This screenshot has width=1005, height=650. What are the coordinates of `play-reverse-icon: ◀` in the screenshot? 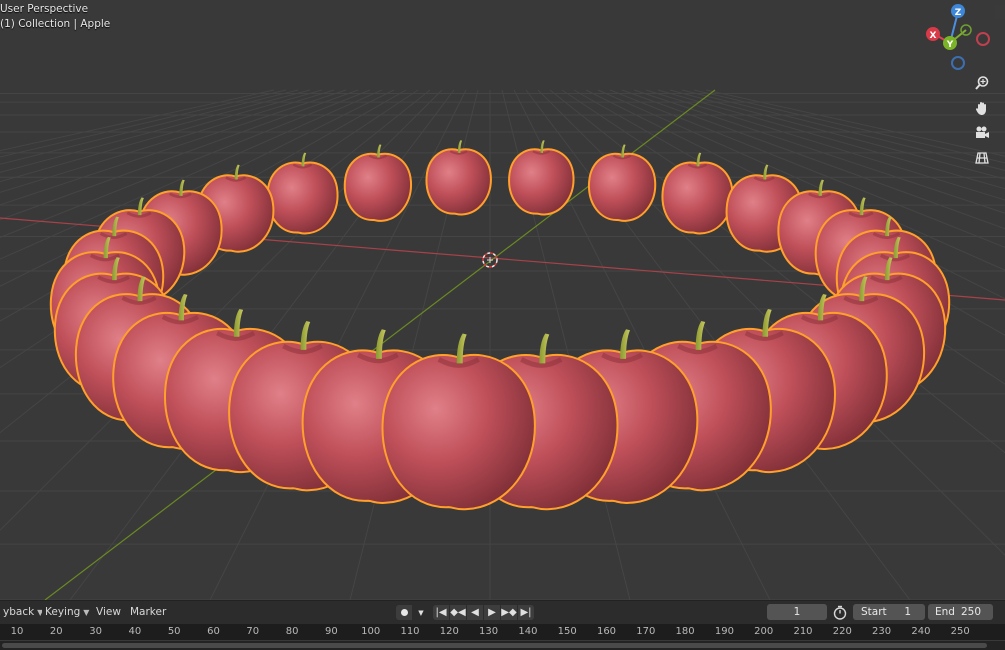 It's located at (475, 612).